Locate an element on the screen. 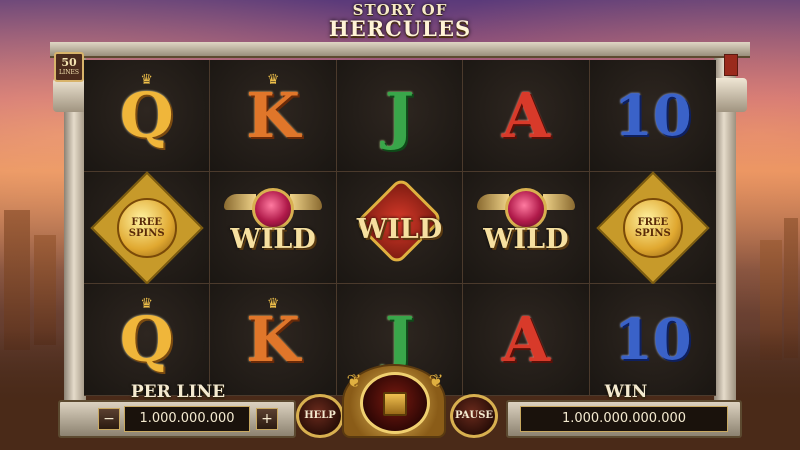 Image resolution: width=800 pixels, height=450 pixels. menu-corner-icon is located at coordinates (731, 65).